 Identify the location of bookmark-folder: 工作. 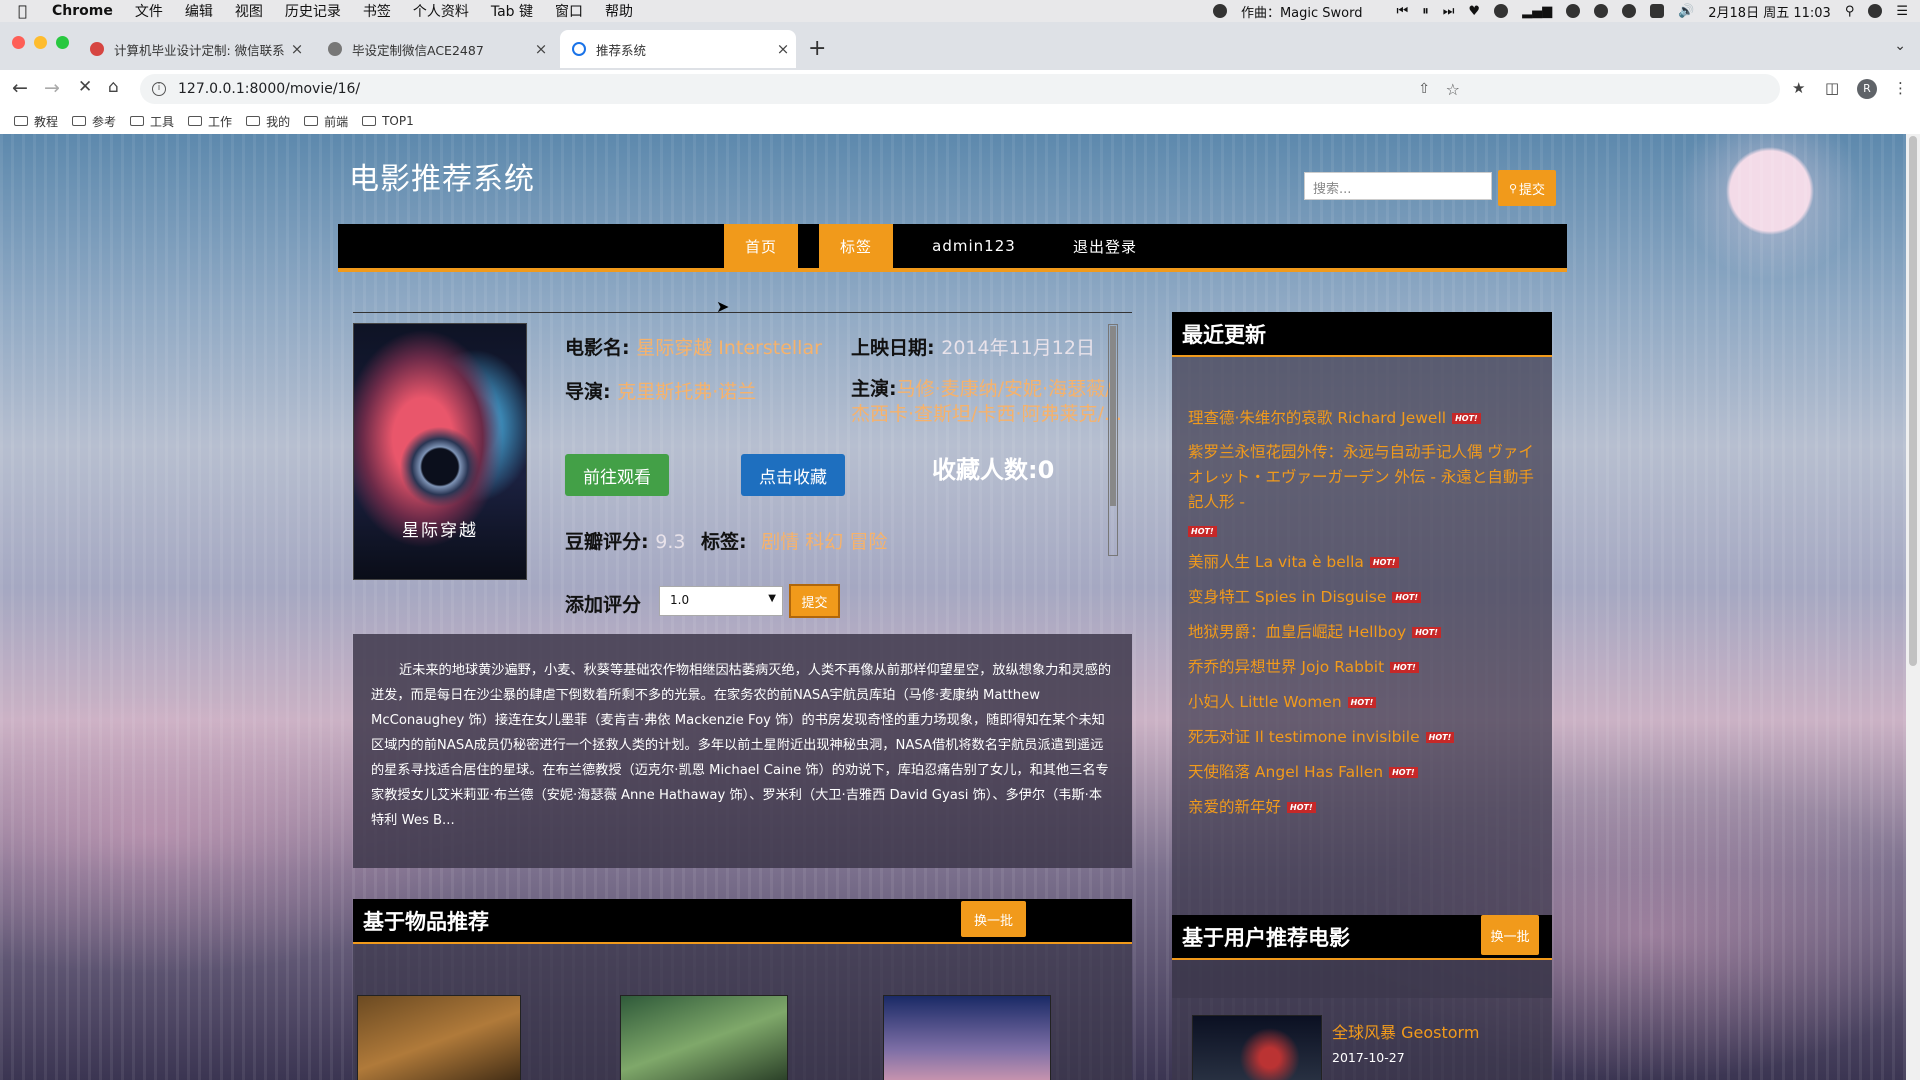
(210, 121).